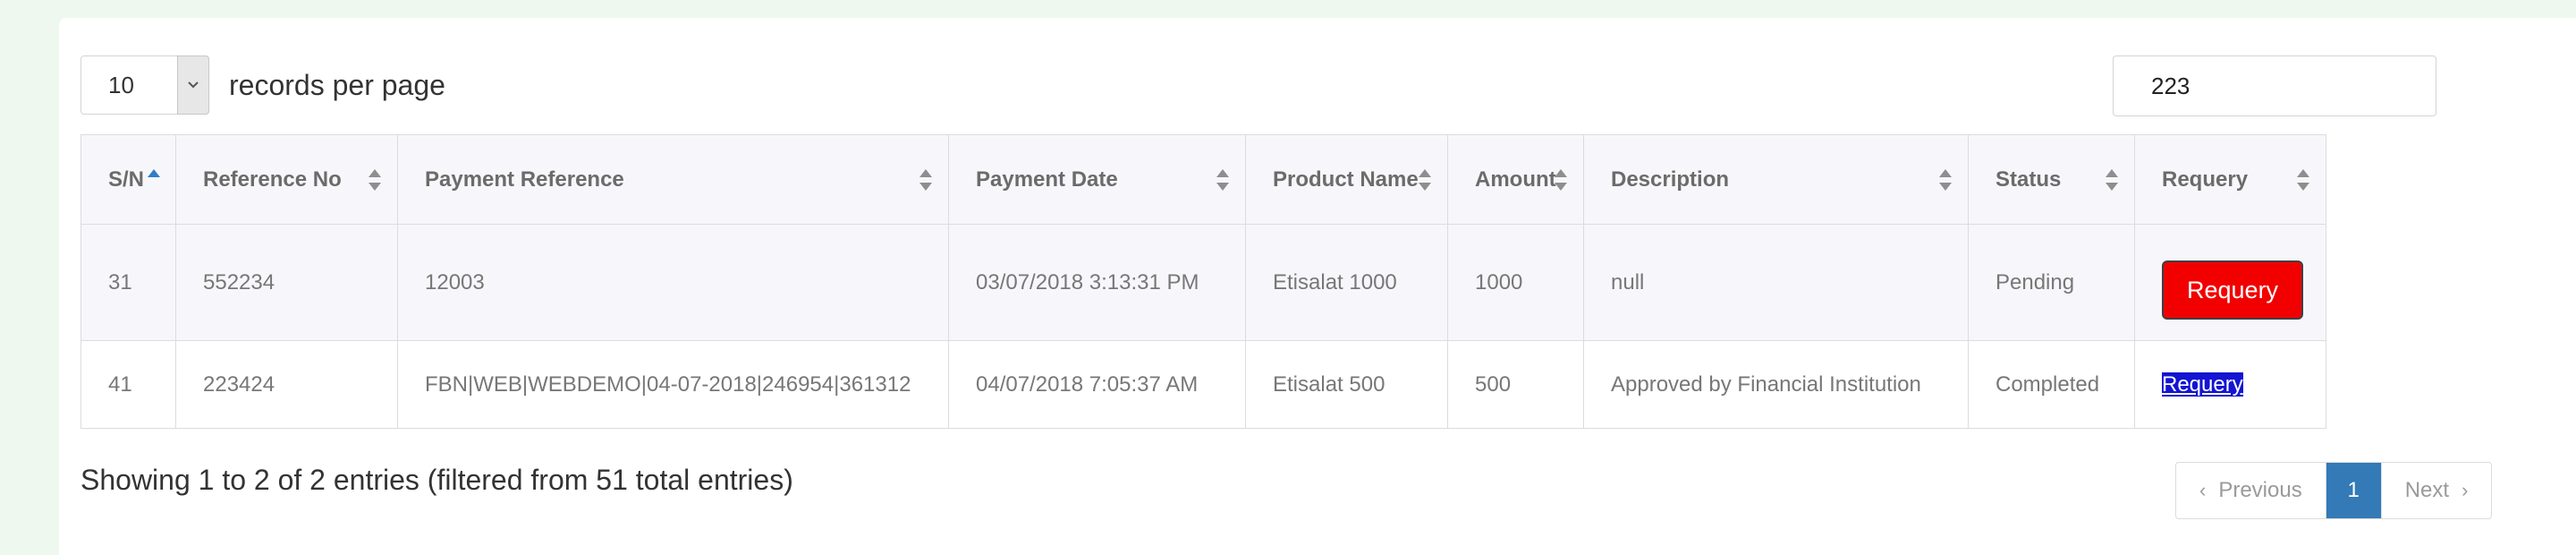  I want to click on column-header-product-name: Product Name, so click(1346, 179).